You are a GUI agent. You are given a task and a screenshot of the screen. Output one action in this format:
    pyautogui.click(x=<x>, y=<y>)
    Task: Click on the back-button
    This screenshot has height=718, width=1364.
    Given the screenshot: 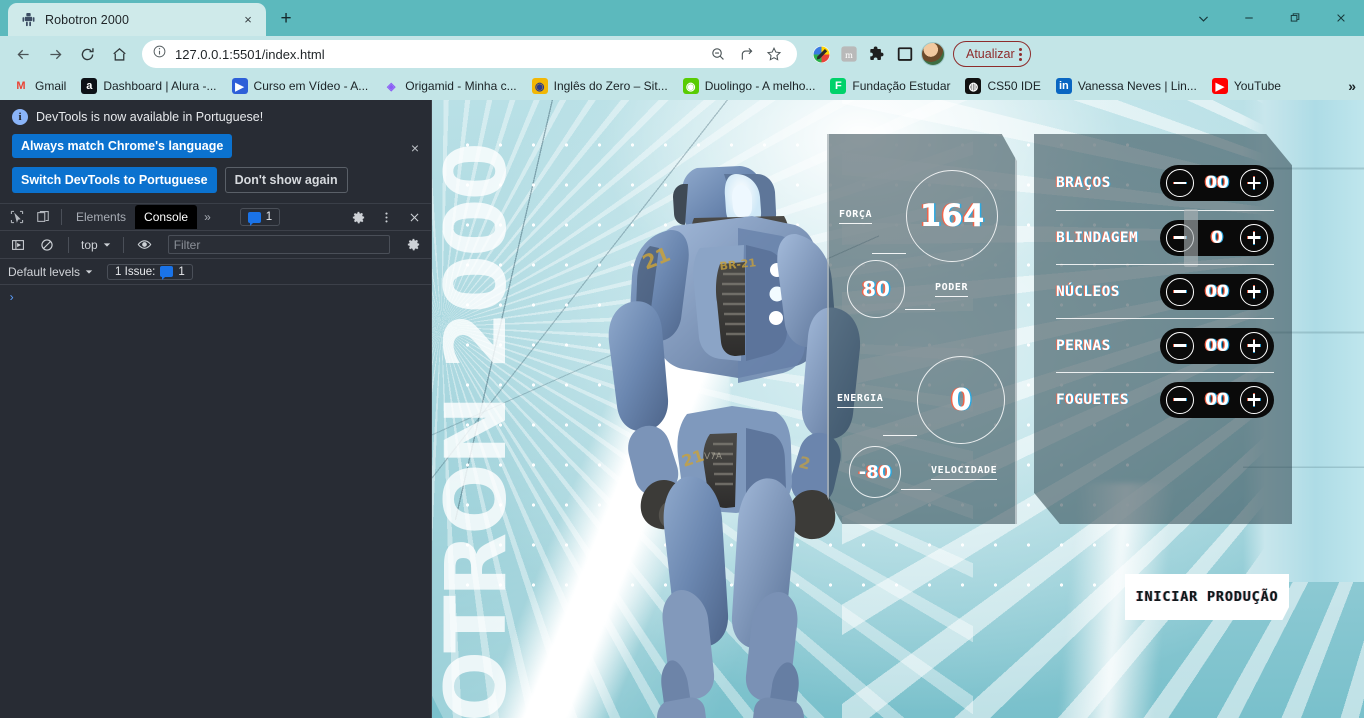 What is the action you would take?
    pyautogui.click(x=23, y=54)
    